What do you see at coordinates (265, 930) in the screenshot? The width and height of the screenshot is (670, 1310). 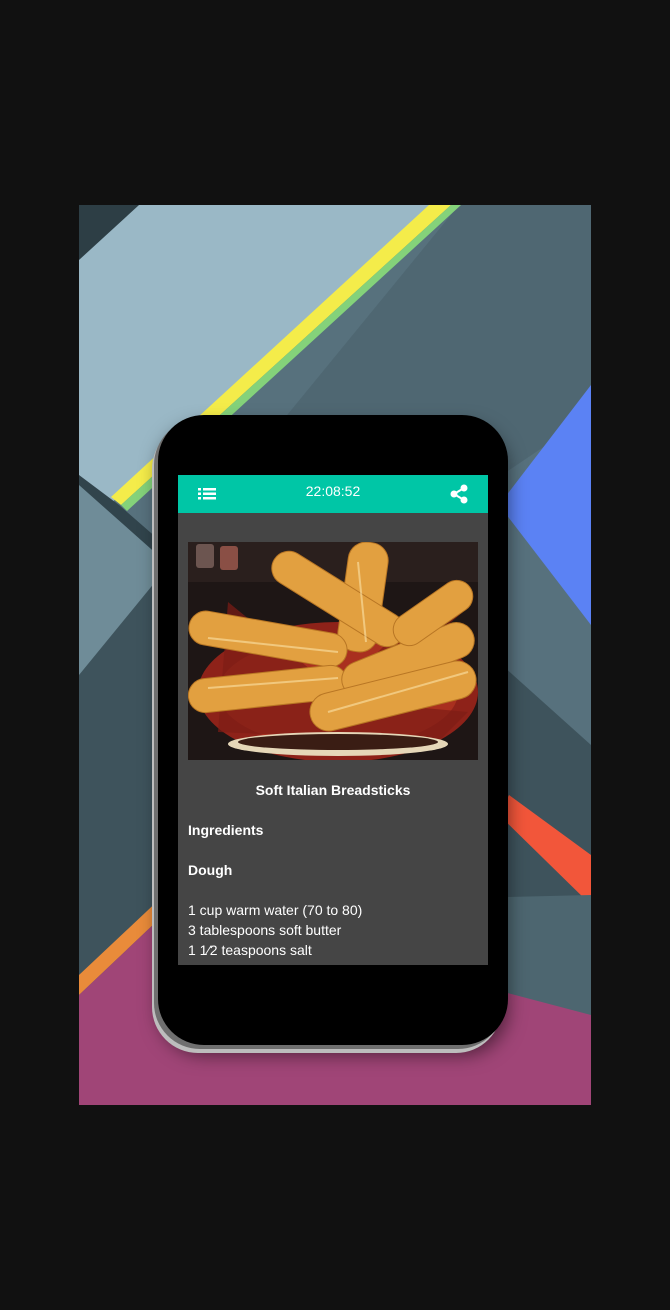 I see `ingredient-line: 3 tablespoons soft butter` at bounding box center [265, 930].